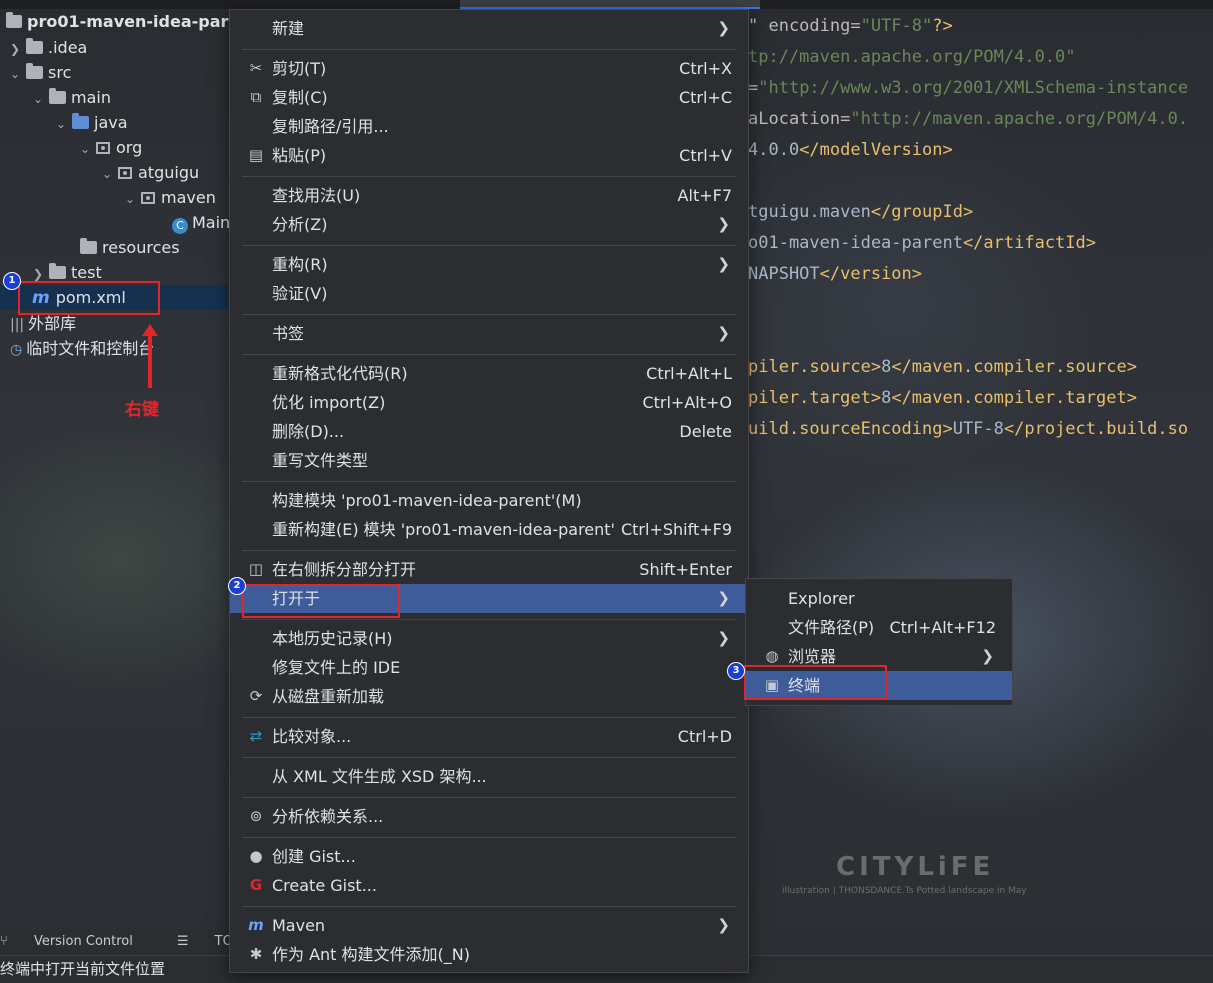  Describe the element at coordinates (489, 431) in the screenshot. I see `menu-item-delete: 删除(D)... Delete` at that location.